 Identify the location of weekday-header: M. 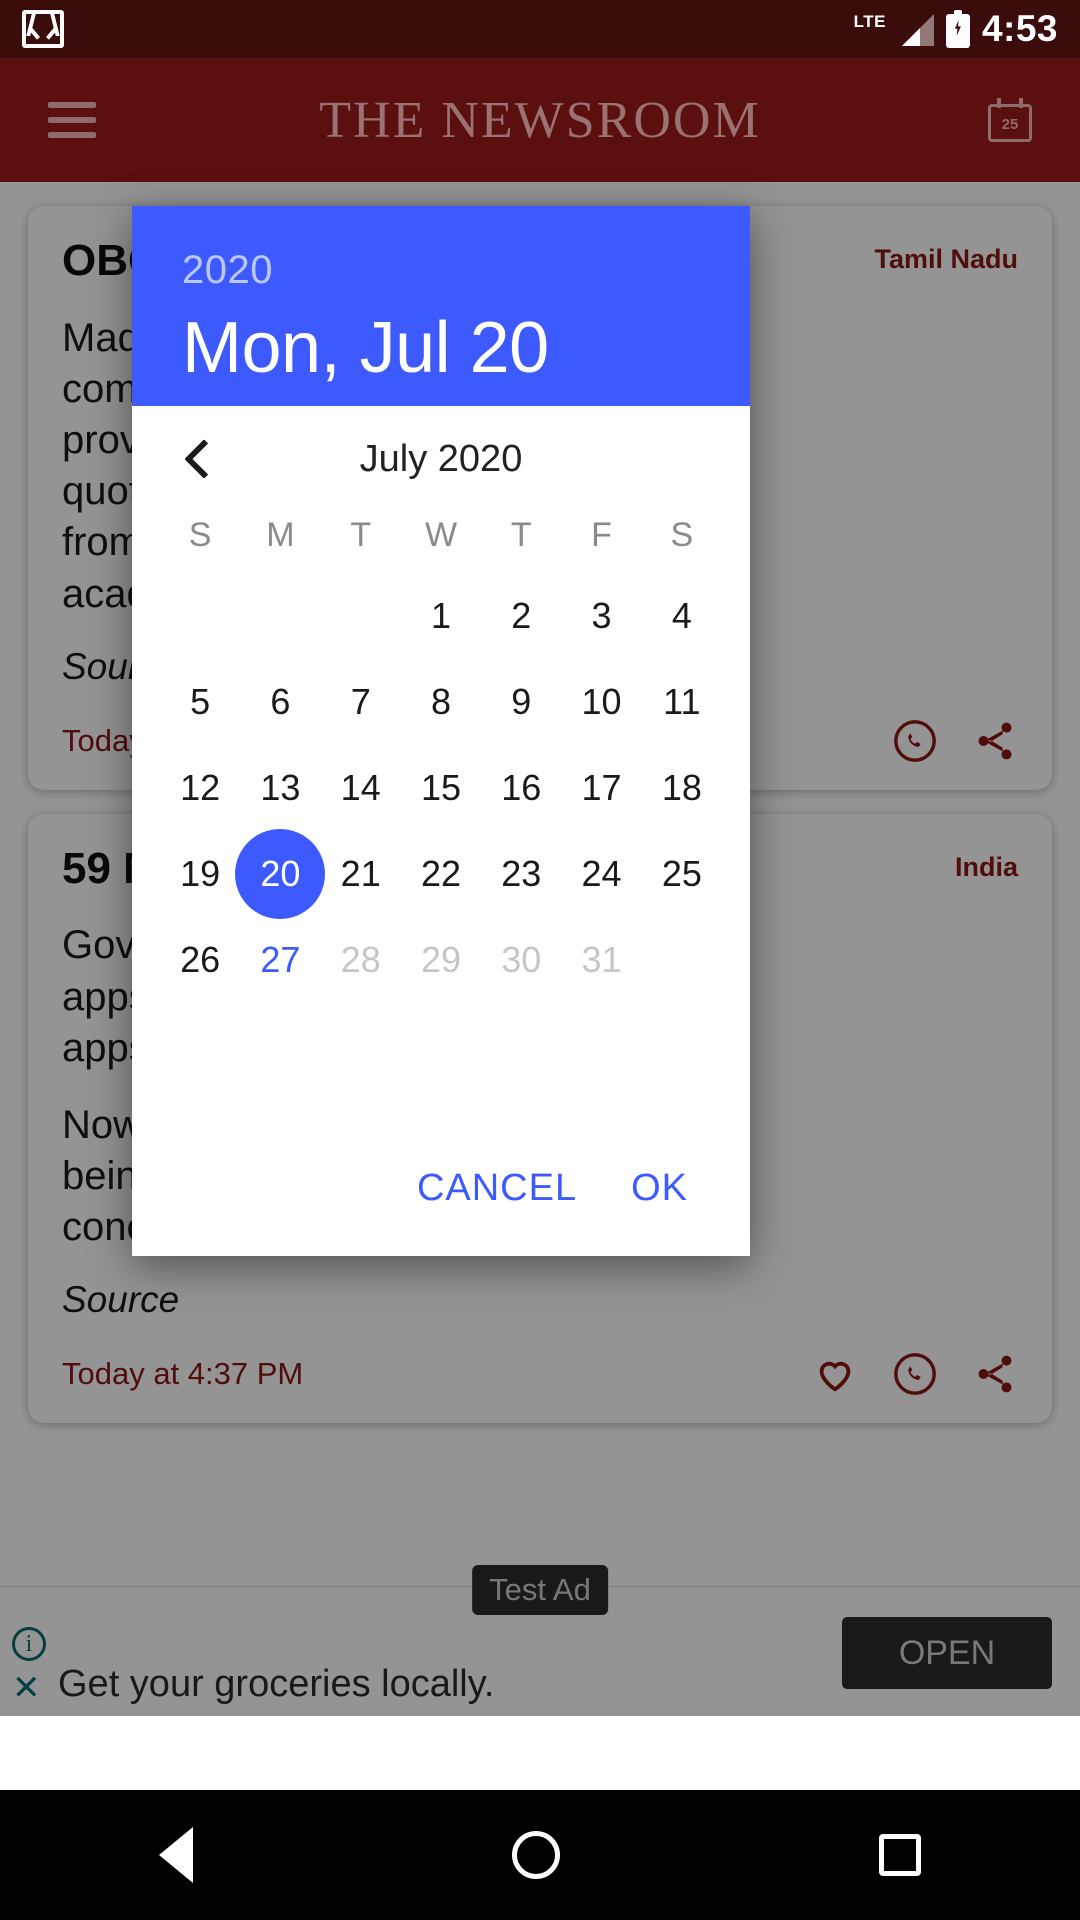
(280, 535).